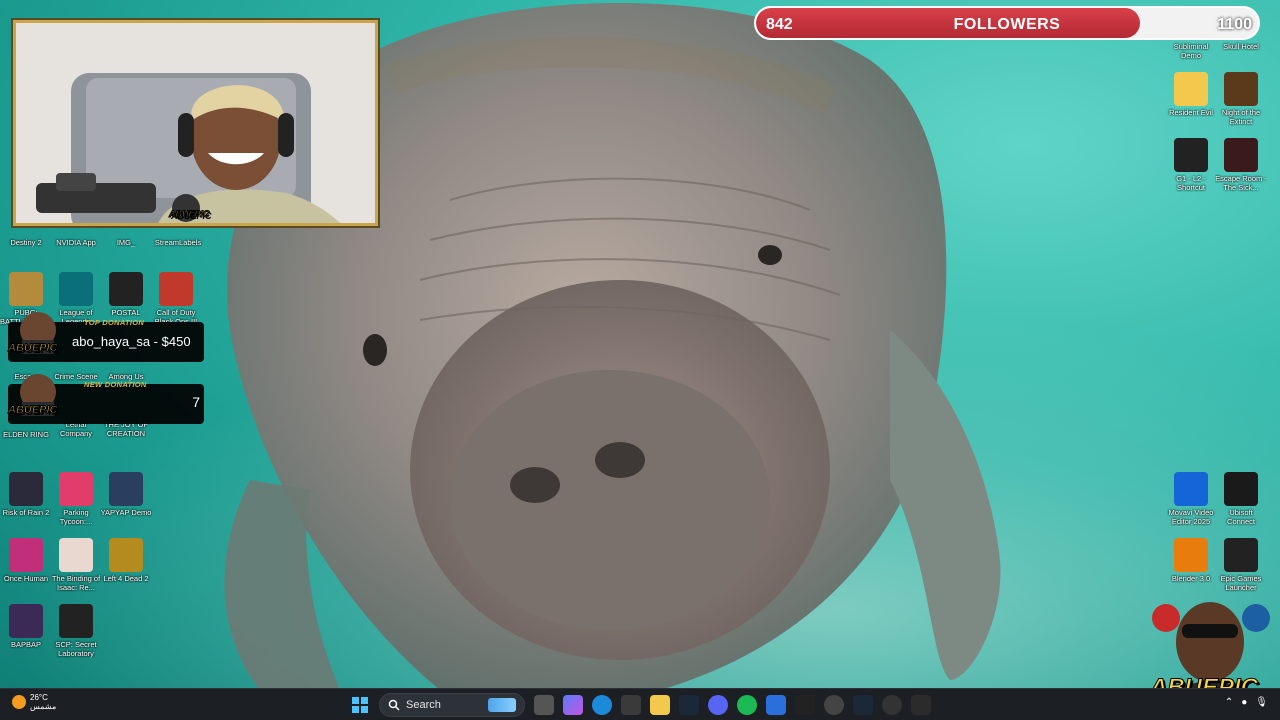 Image resolution: width=1280 pixels, height=720 pixels. Describe the element at coordinates (805, 705) in the screenshot. I see `epic-games-taskbar-icon` at that location.